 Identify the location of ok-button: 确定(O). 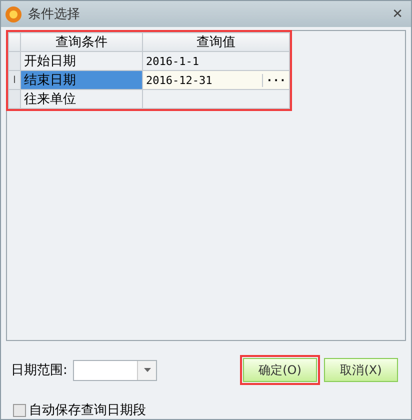
(280, 370).